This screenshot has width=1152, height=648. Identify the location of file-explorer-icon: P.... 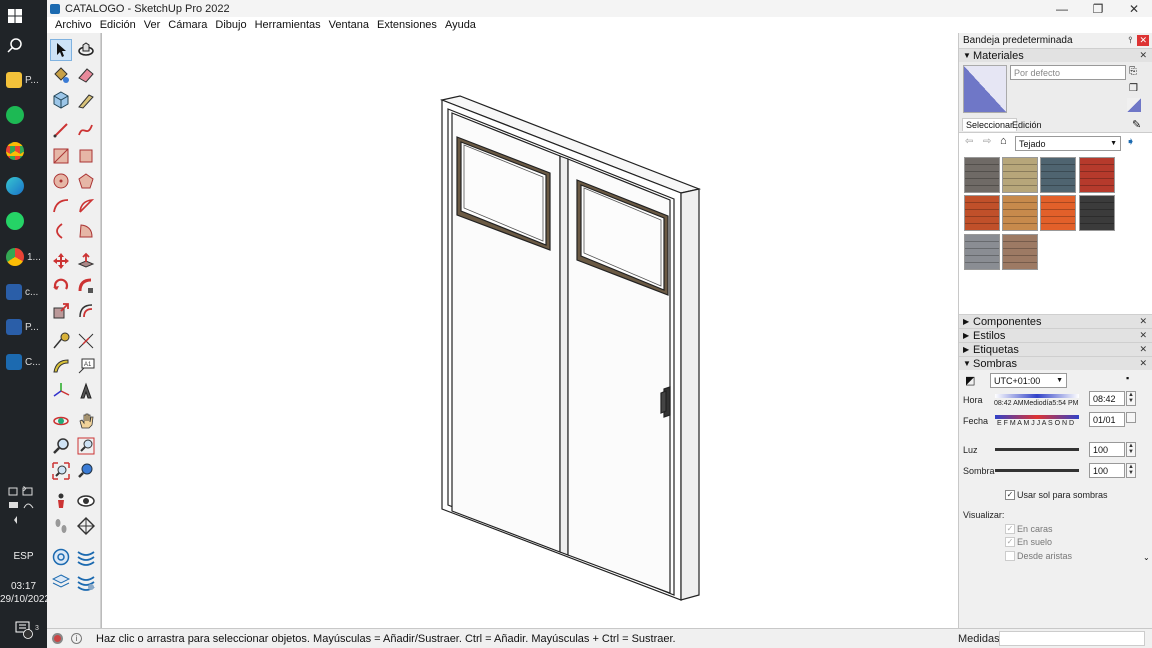
(24, 80).